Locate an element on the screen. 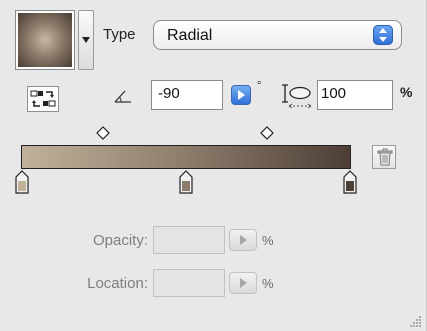 The height and width of the screenshot is (331, 427). gradient-swatch is located at coordinates (45, 40).